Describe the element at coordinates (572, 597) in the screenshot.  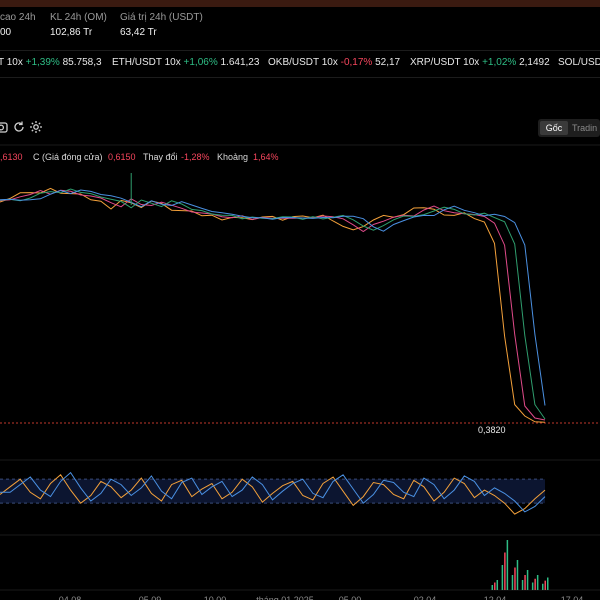
I see `x-tick-label: 17 04` at that location.